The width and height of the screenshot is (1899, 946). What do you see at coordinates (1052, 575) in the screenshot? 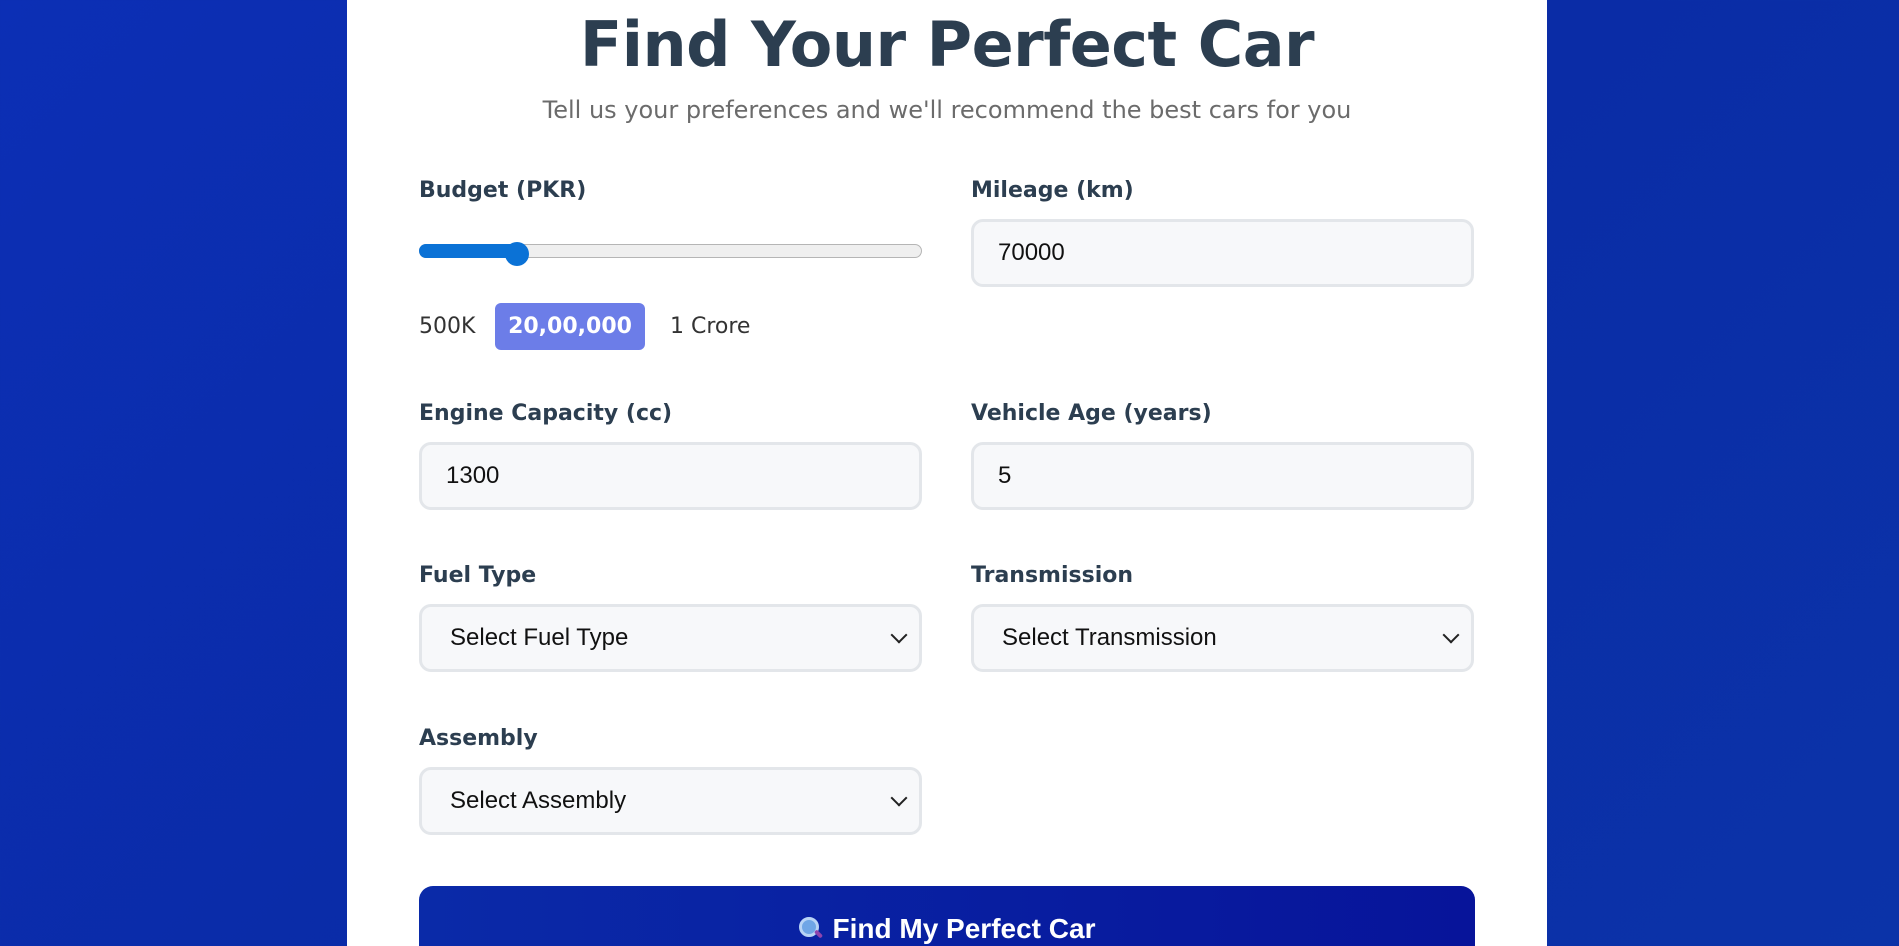
I see `transmission-label: Transmission` at bounding box center [1052, 575].